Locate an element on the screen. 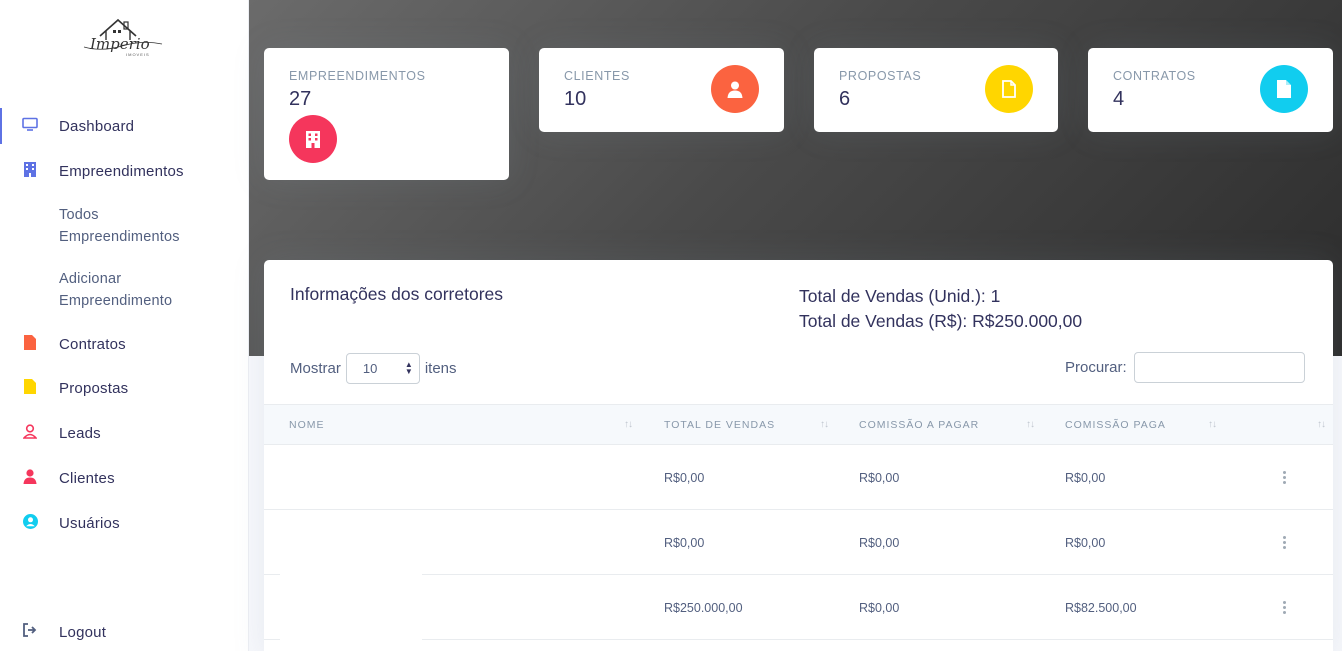 The image size is (1342, 651). table-search: Procurar: is located at coordinates (1185, 367).